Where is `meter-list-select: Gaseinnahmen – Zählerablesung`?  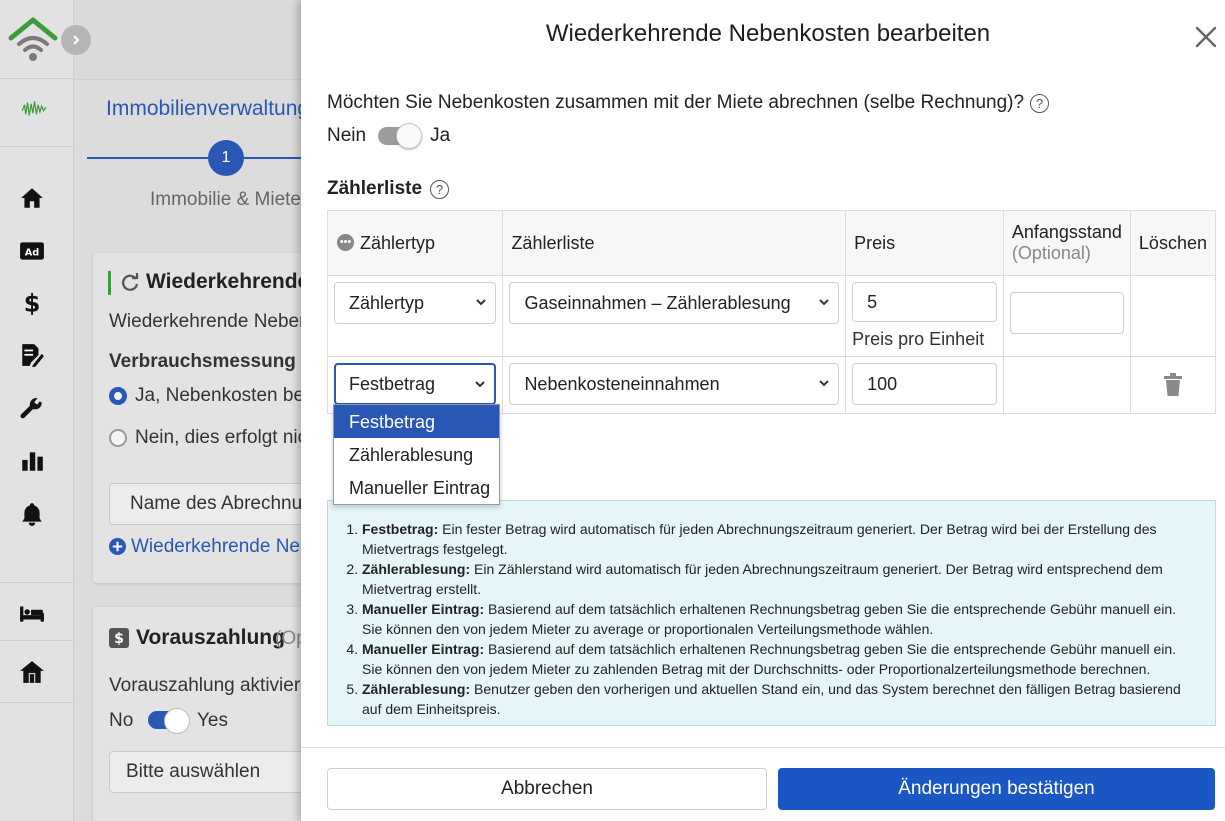 meter-list-select: Gaseinnahmen – Zählerablesung is located at coordinates (674, 303).